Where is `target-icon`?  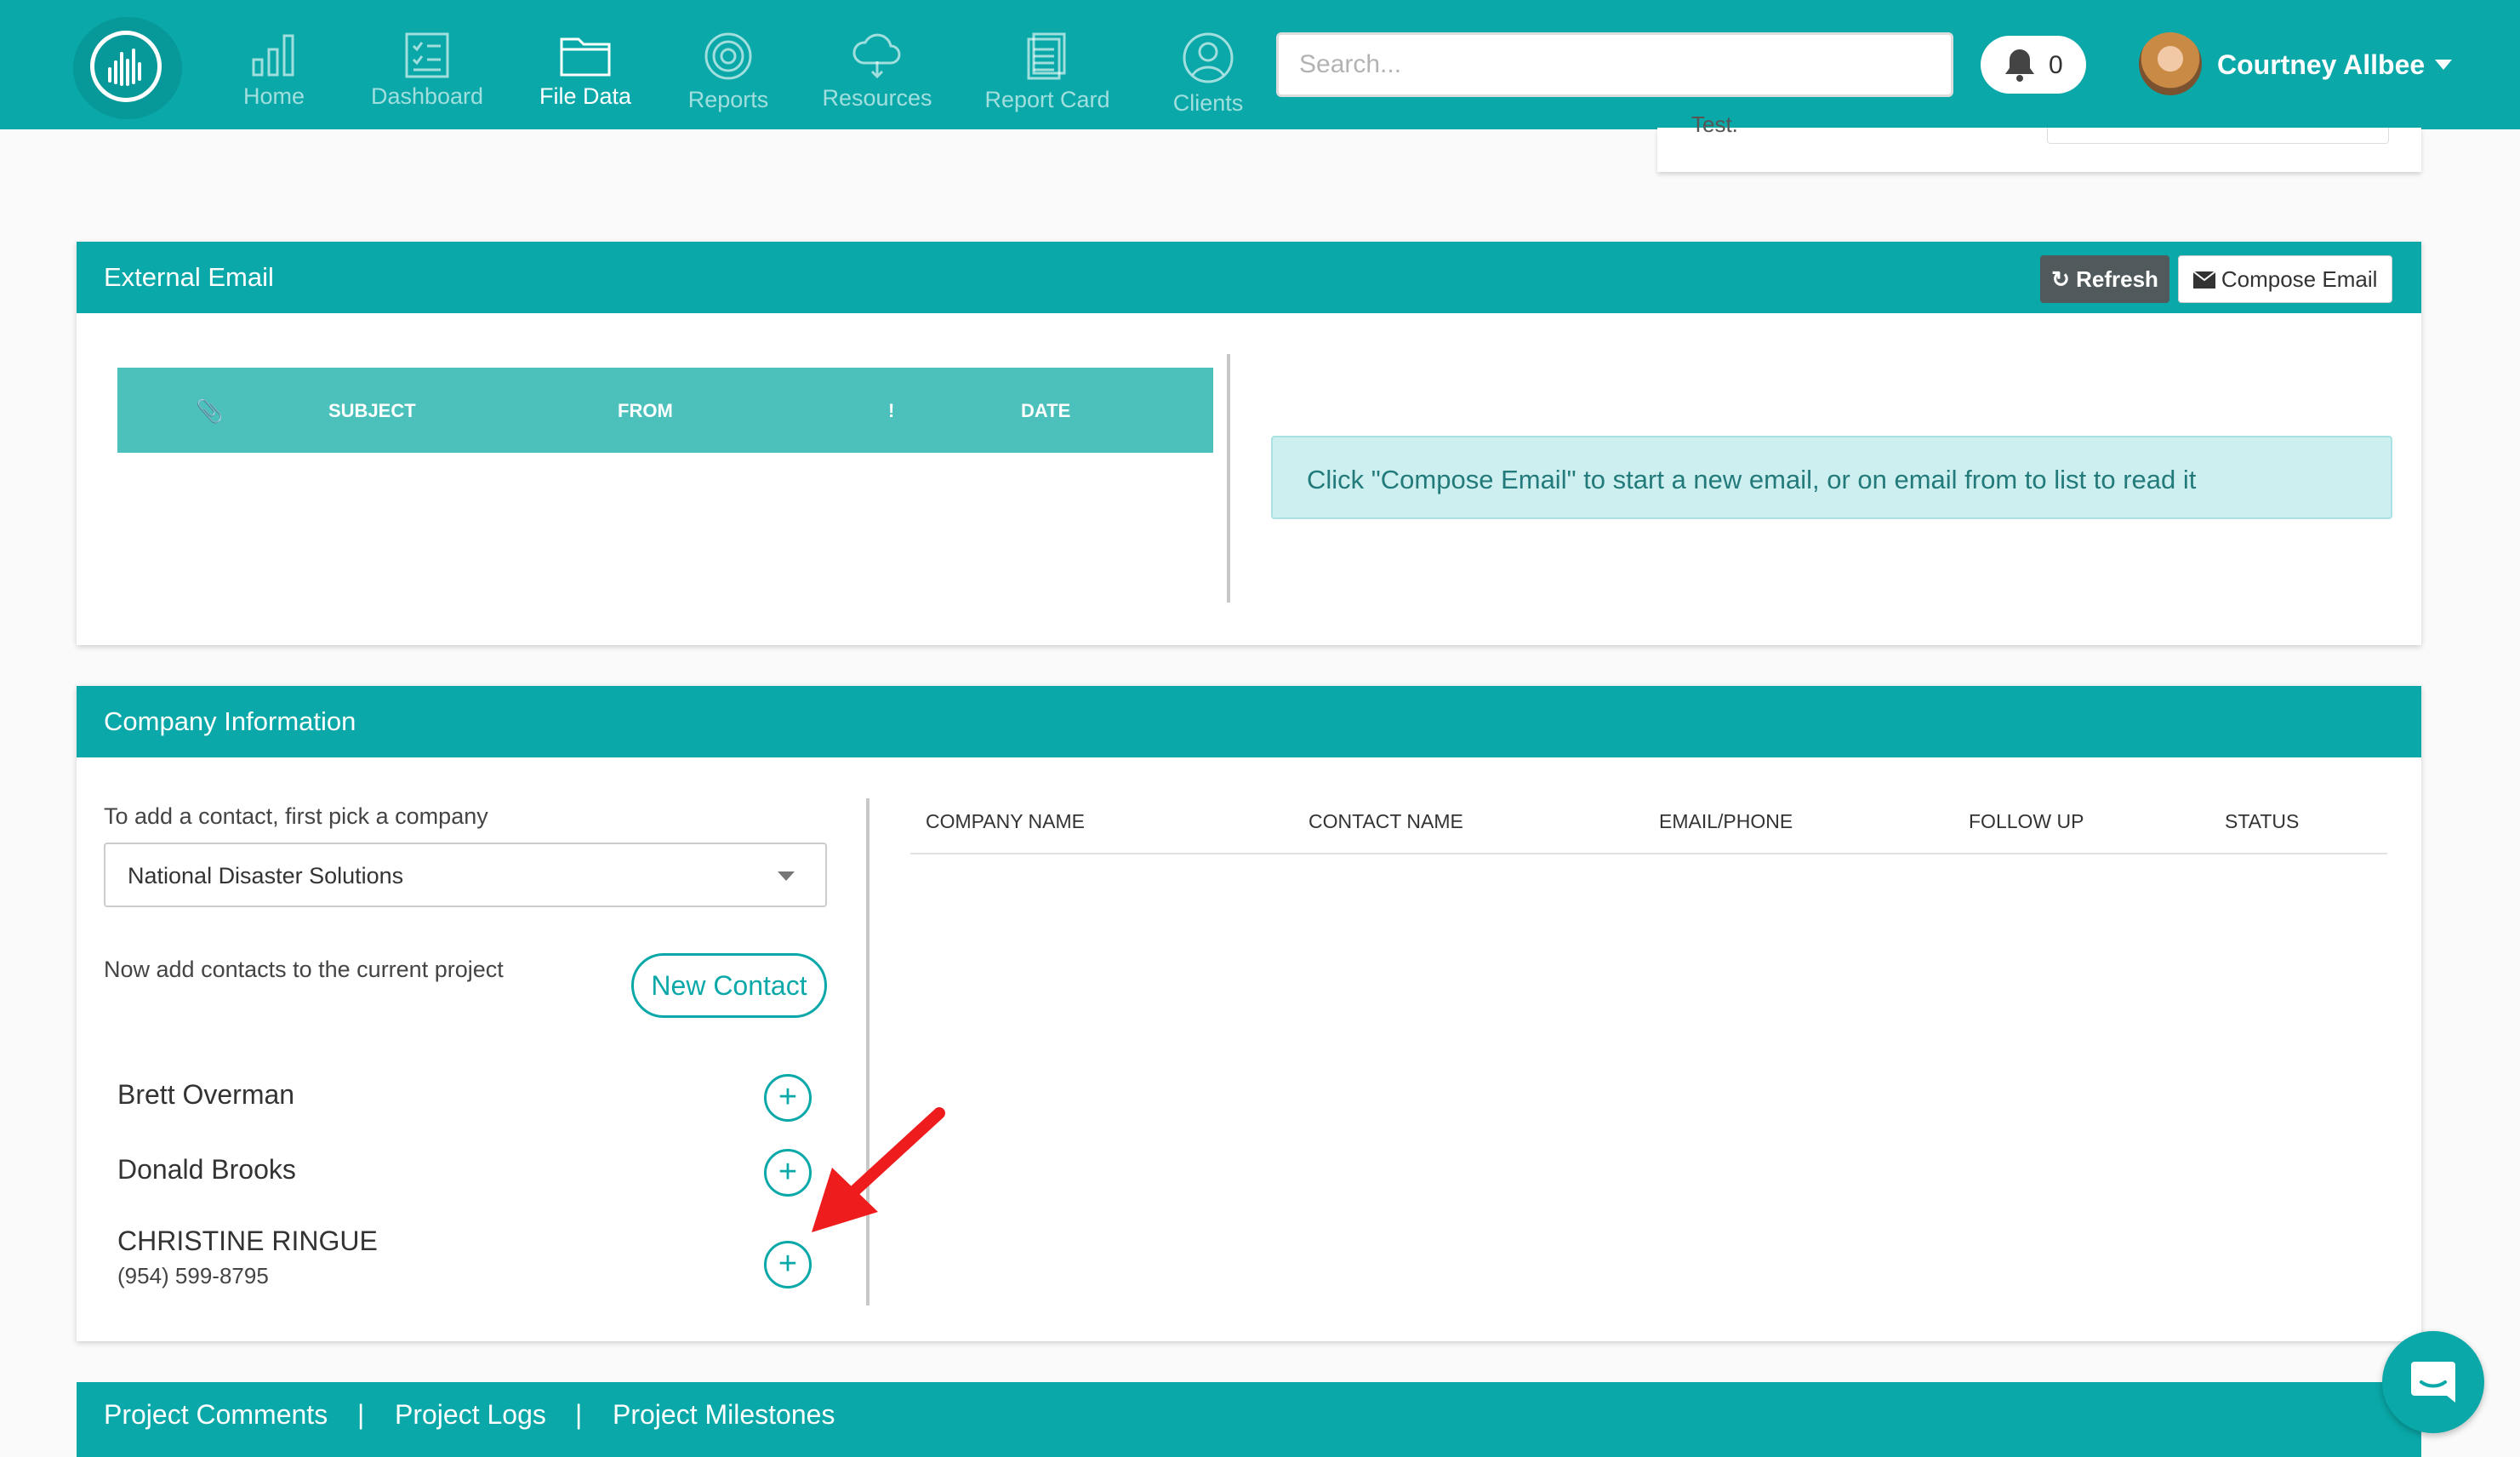
target-icon is located at coordinates (728, 56).